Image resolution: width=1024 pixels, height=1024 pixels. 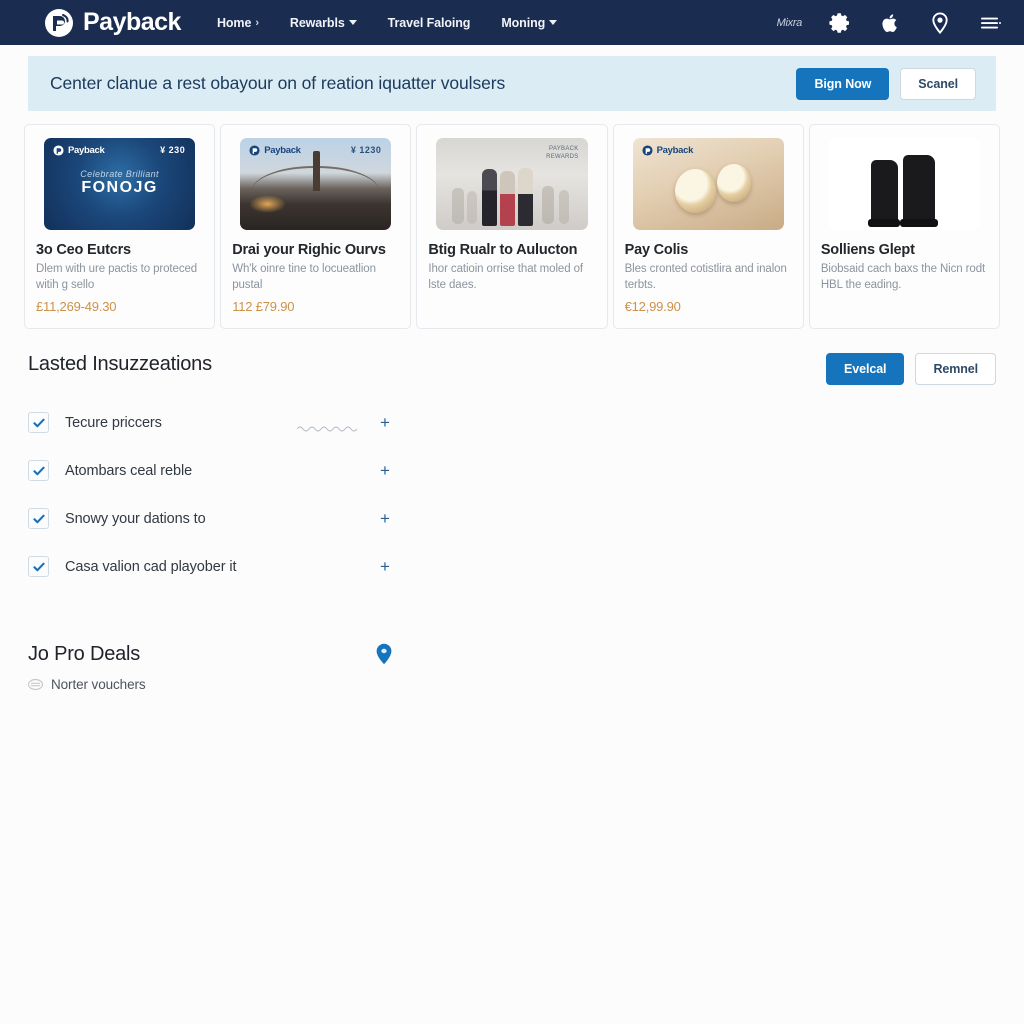 I want to click on deals-title: Jo Pro Deals, so click(x=84, y=653).